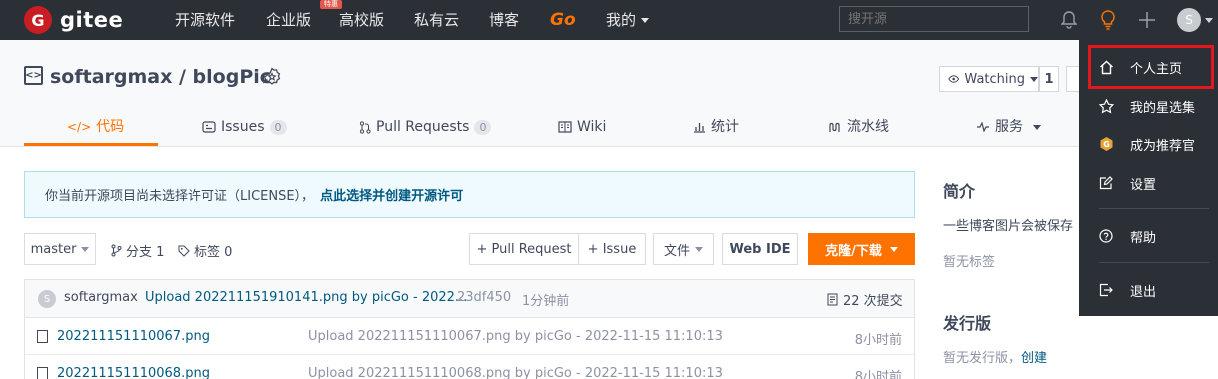 This screenshot has height=379, width=1218. What do you see at coordinates (878, 374) in the screenshot?
I see `file-time: 8小时前` at bounding box center [878, 374].